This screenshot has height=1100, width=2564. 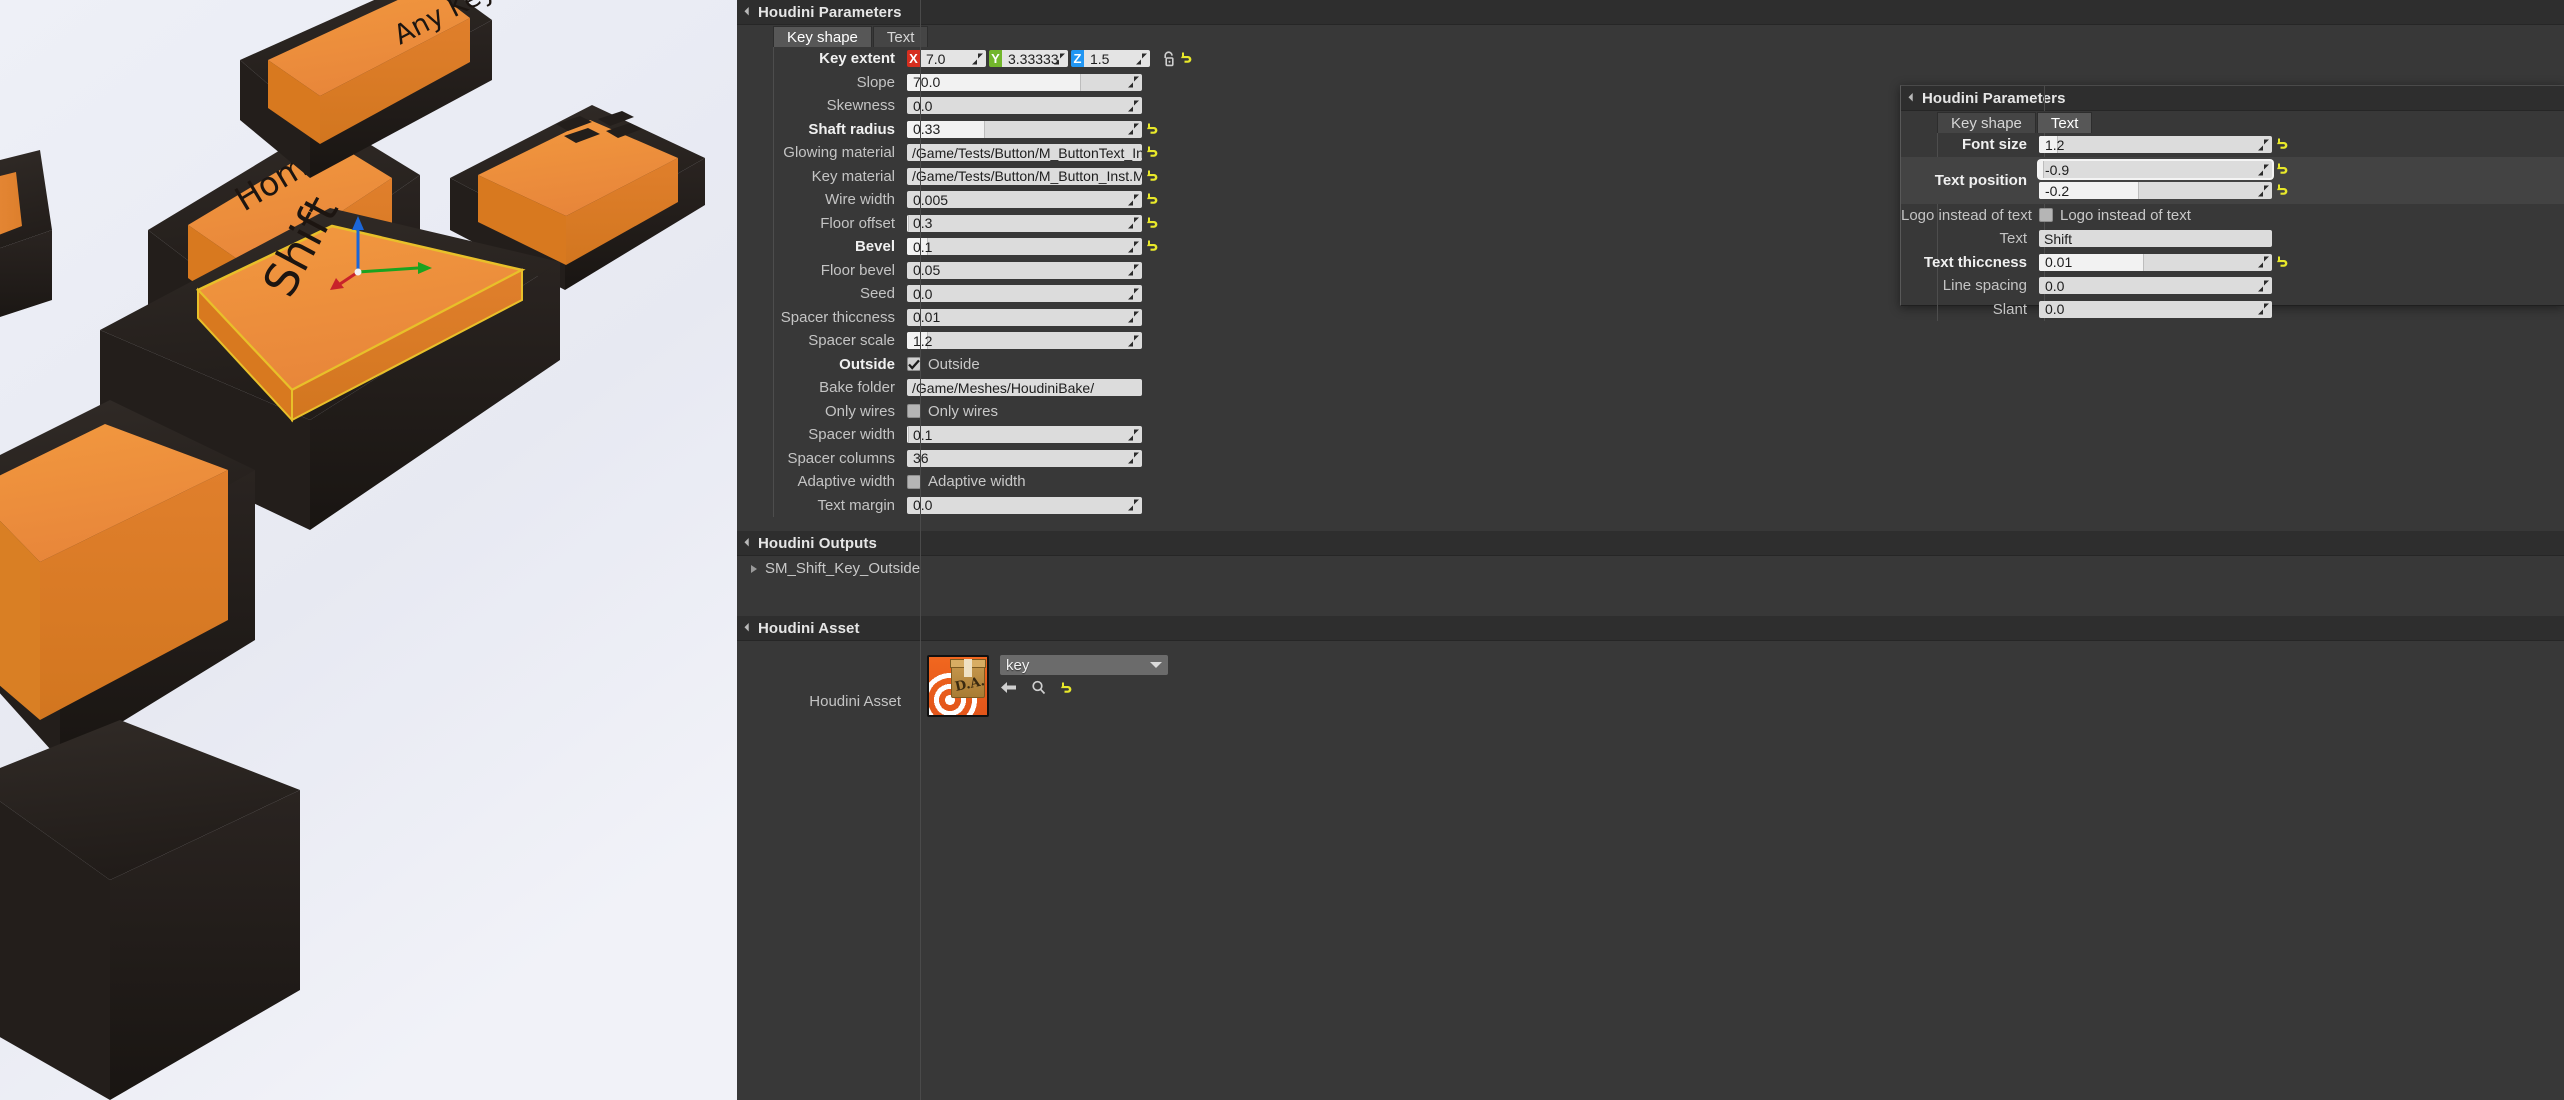 I want to click on vector-component-x: X 7.0, so click(x=946, y=59).